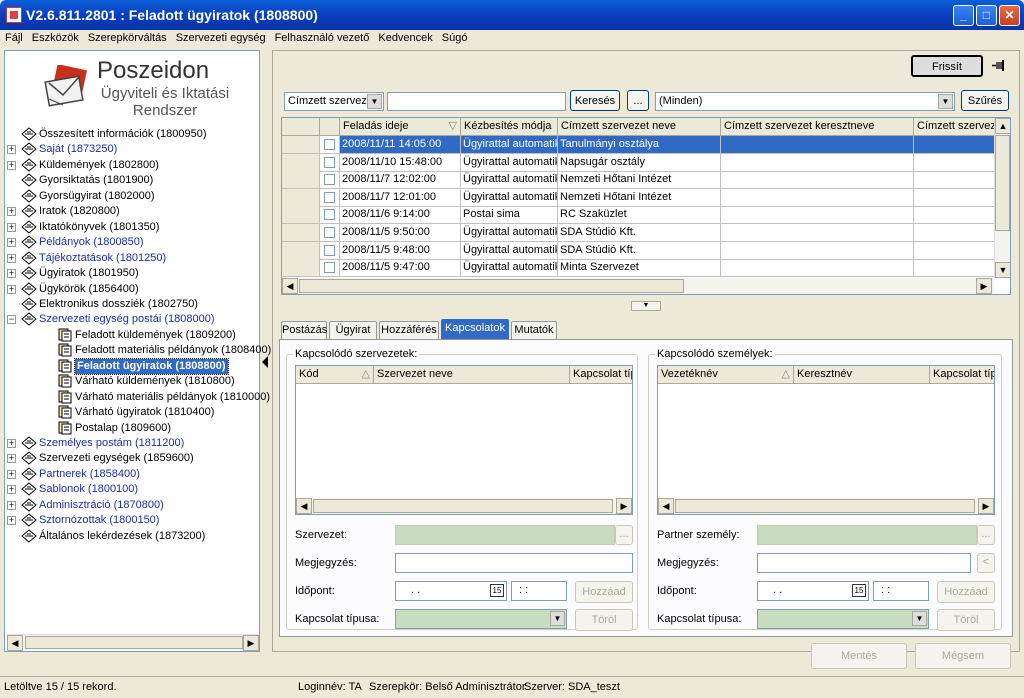 This screenshot has width=1024, height=698. What do you see at coordinates (1002, 126) in the screenshot?
I see `scroll-up-icon: ▲` at bounding box center [1002, 126].